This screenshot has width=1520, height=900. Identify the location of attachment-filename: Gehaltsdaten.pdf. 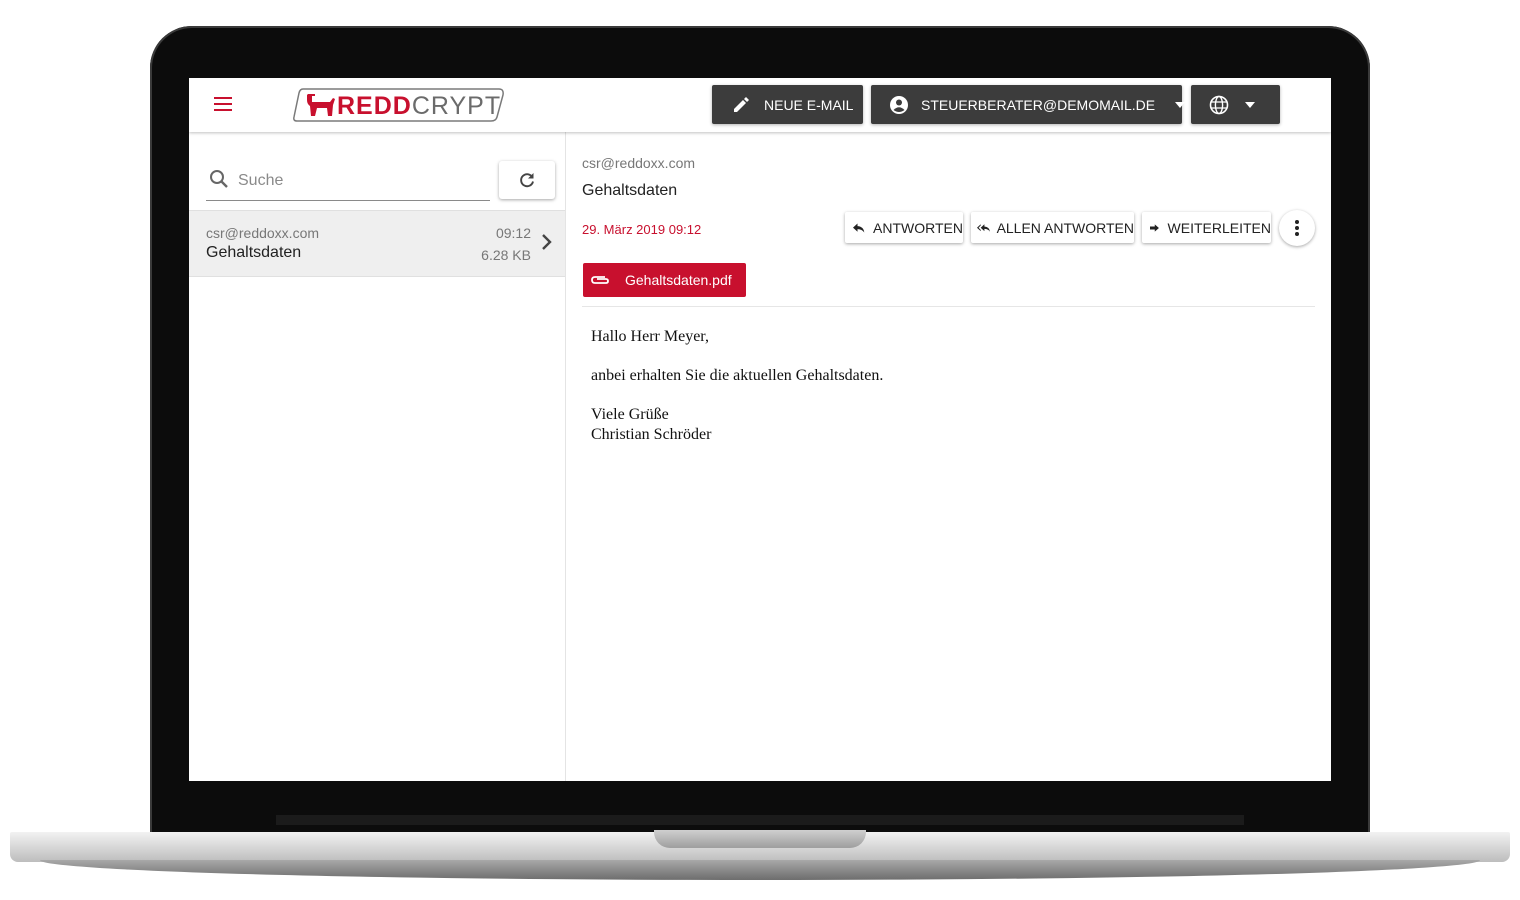
(678, 280).